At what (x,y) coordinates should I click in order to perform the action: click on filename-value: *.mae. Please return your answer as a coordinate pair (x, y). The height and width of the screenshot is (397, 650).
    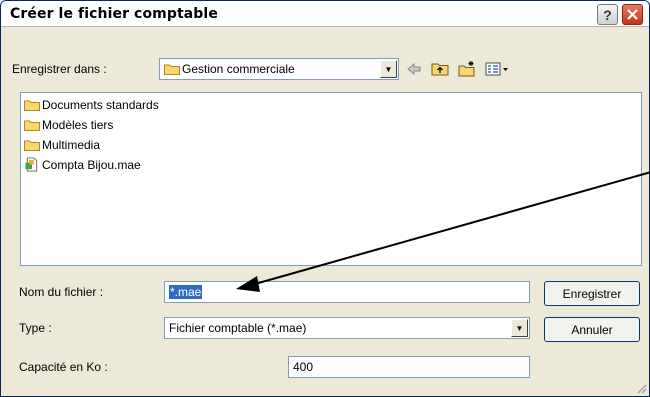
    Looking at the image, I should click on (186, 292).